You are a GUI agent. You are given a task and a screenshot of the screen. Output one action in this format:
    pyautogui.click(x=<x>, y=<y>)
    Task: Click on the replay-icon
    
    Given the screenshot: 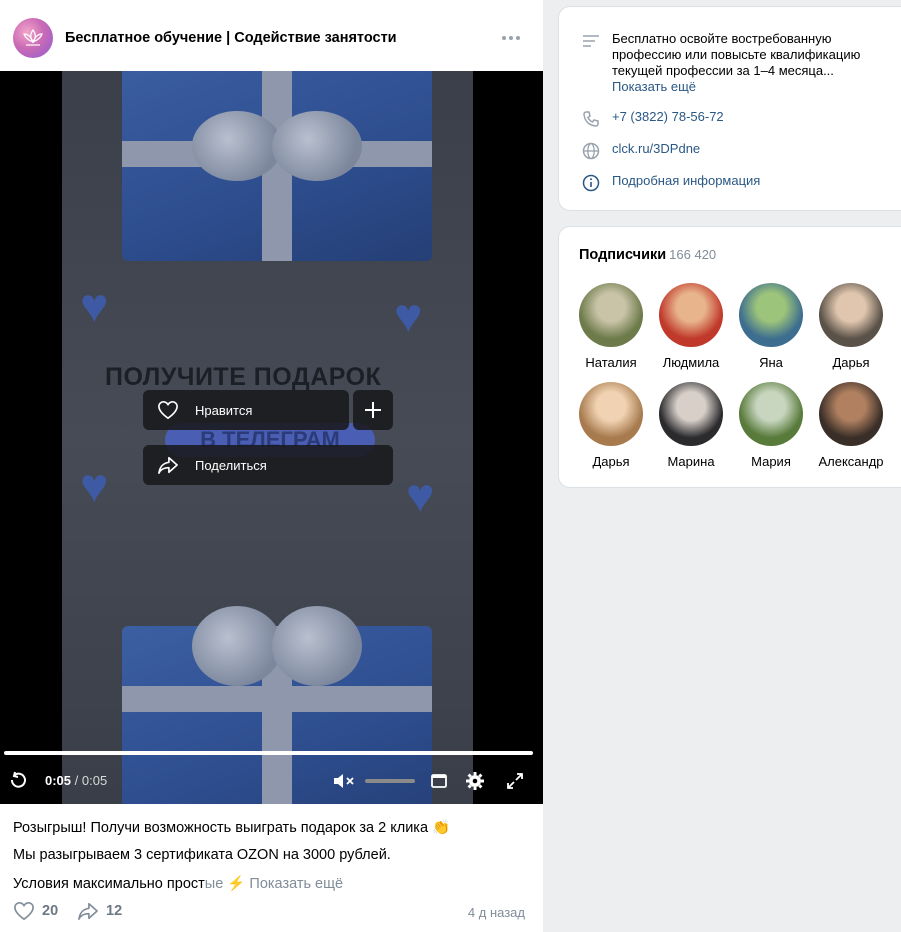 What is the action you would take?
    pyautogui.click(x=18, y=779)
    